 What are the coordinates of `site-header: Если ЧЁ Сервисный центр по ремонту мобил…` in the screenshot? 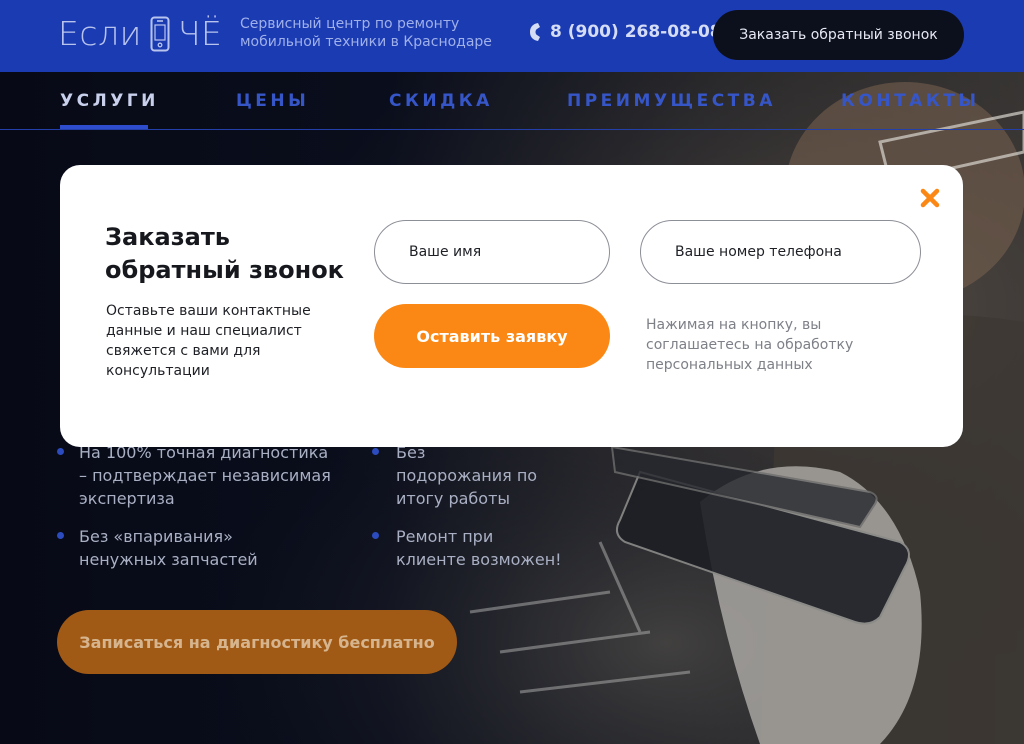 It's located at (512, 36).